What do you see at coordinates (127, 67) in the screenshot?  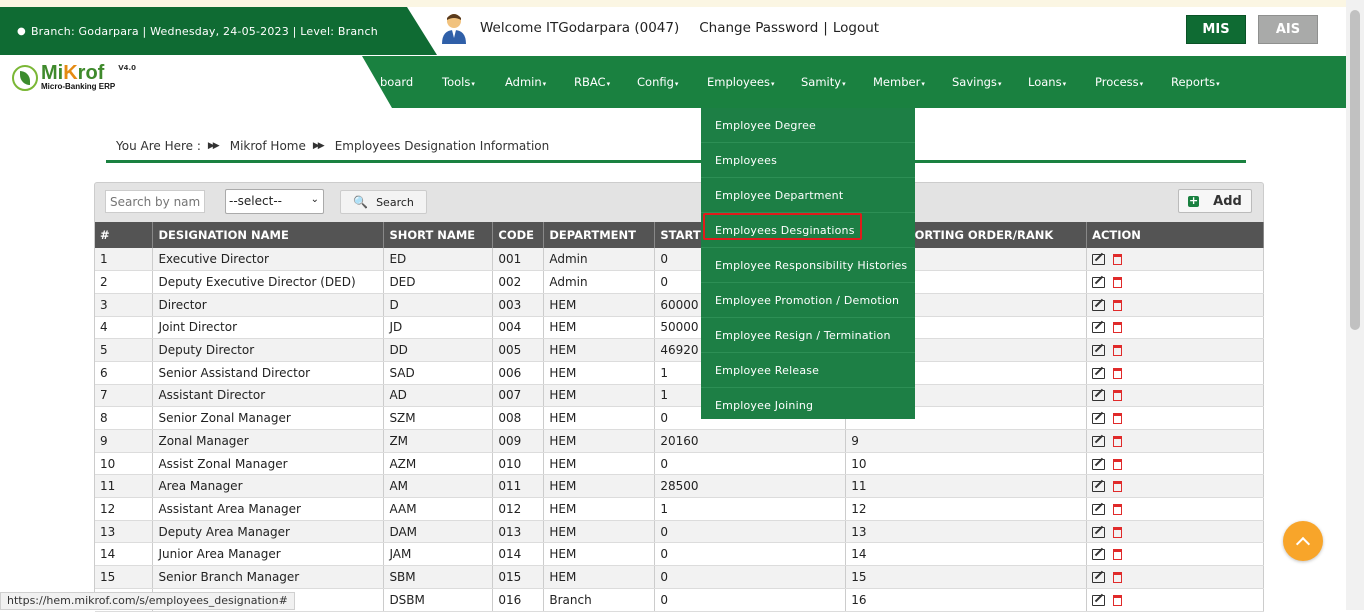 I see `logo-version: V4.0` at bounding box center [127, 67].